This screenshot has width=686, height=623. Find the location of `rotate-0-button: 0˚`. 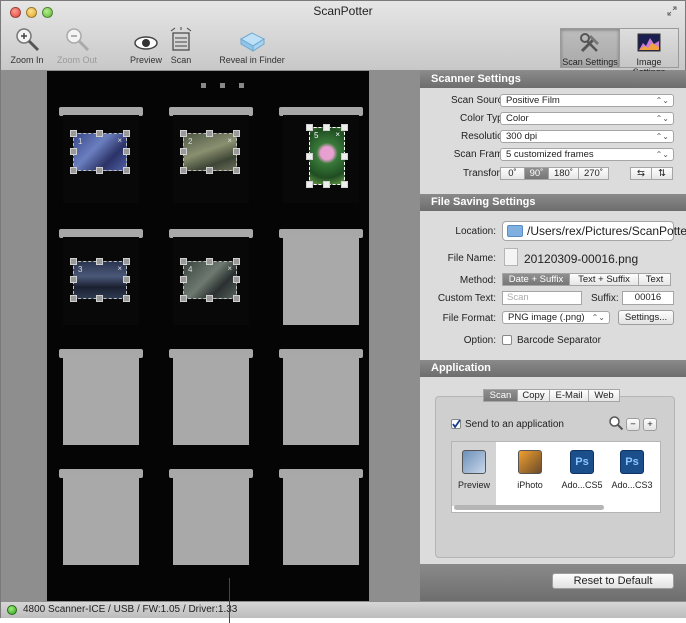

rotate-0-button: 0˚ is located at coordinates (512, 173).